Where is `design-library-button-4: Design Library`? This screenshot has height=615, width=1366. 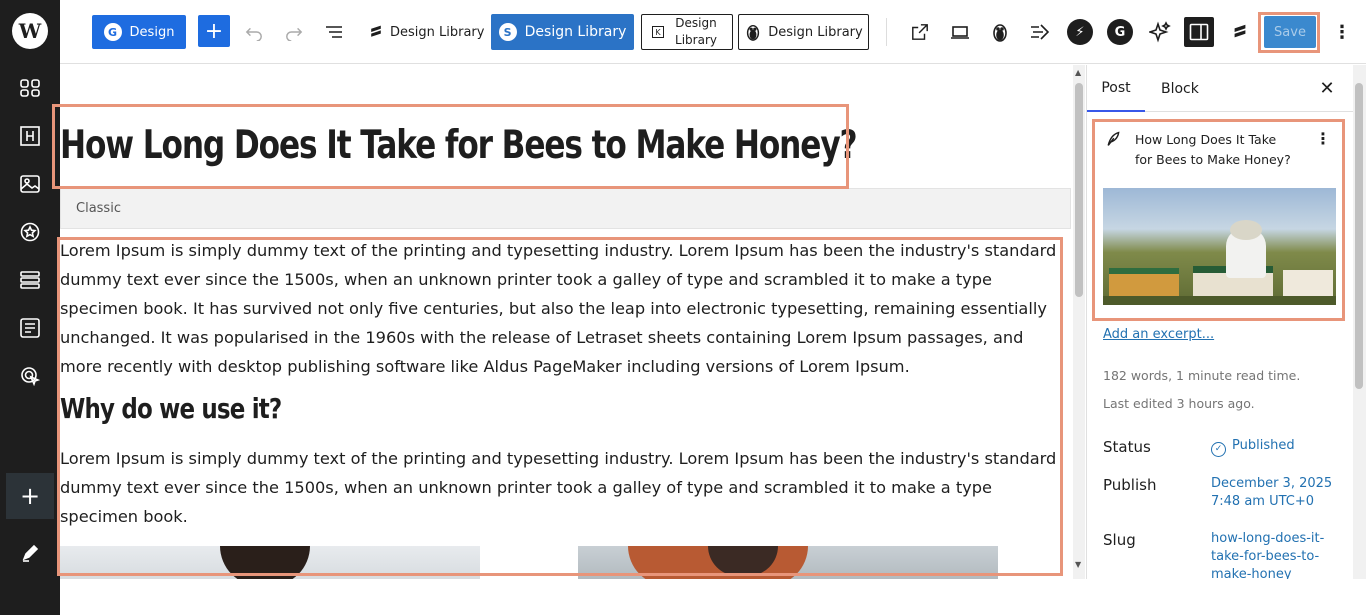 design-library-button-4: Design Library is located at coordinates (803, 32).